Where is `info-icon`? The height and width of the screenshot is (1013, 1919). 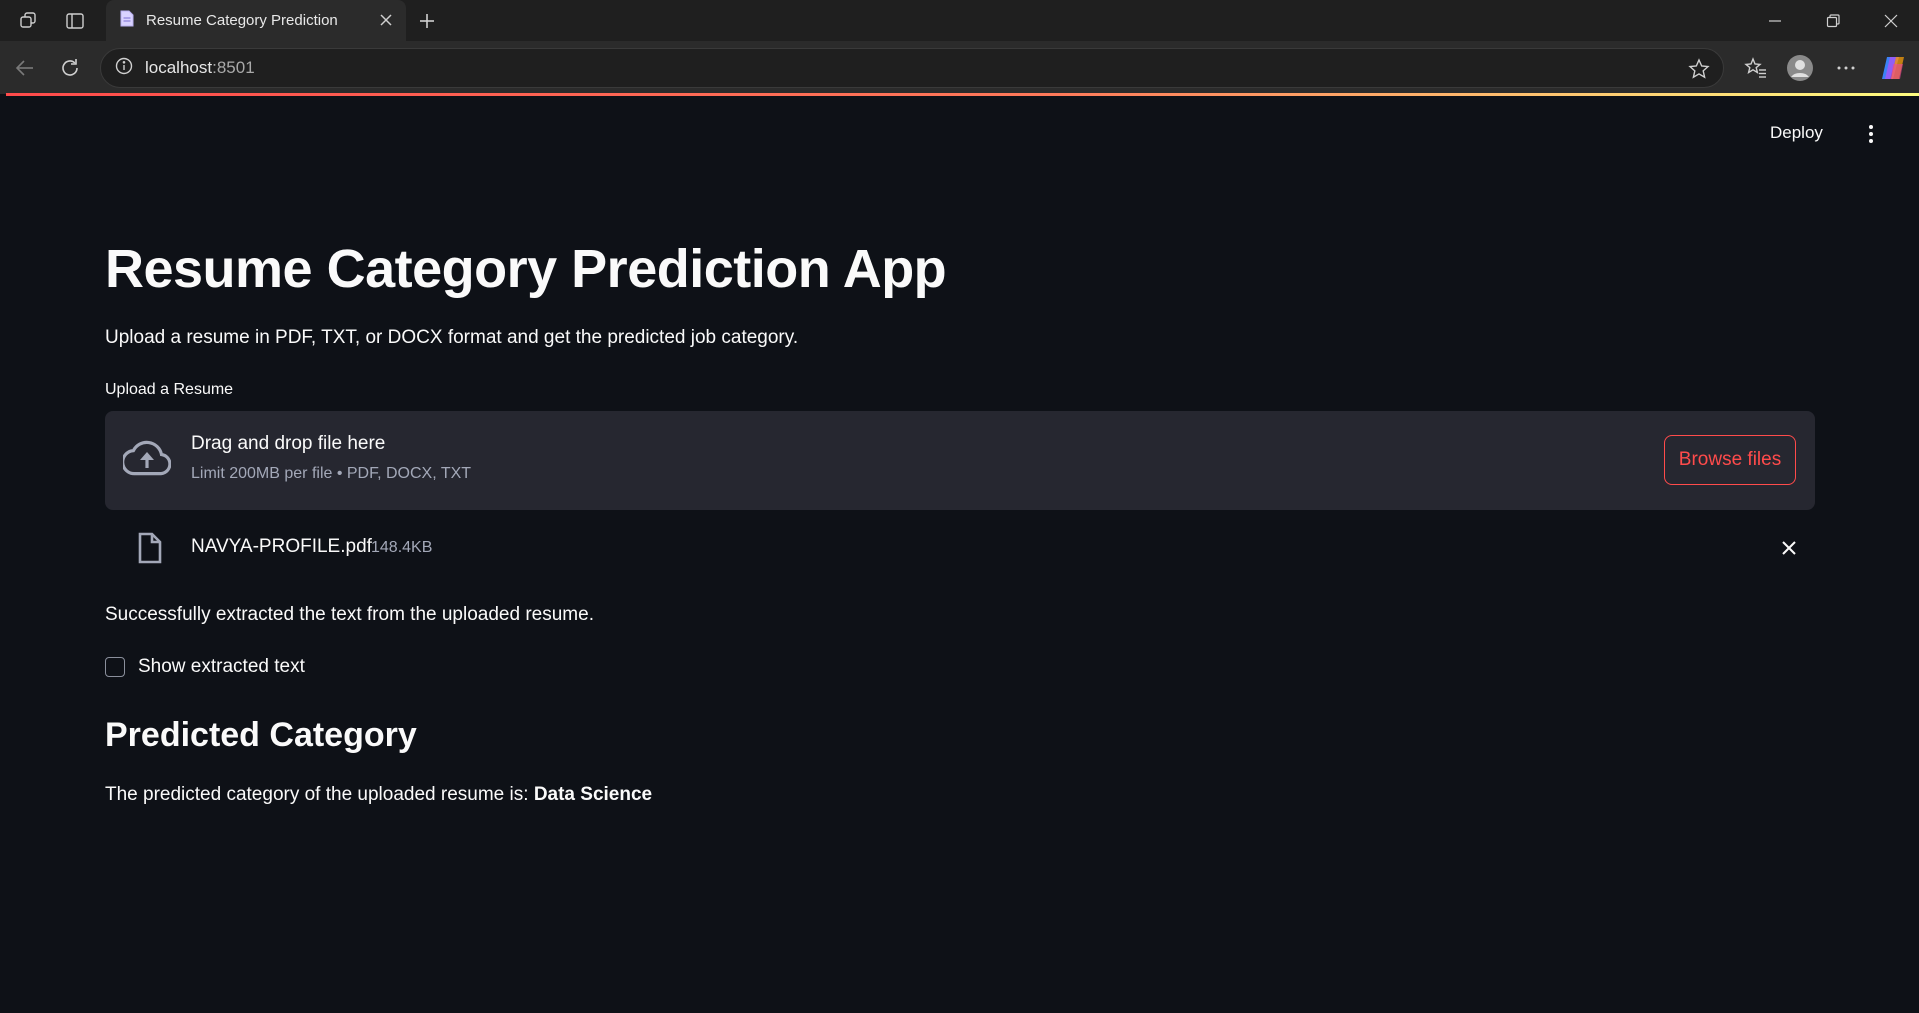 info-icon is located at coordinates (124, 68).